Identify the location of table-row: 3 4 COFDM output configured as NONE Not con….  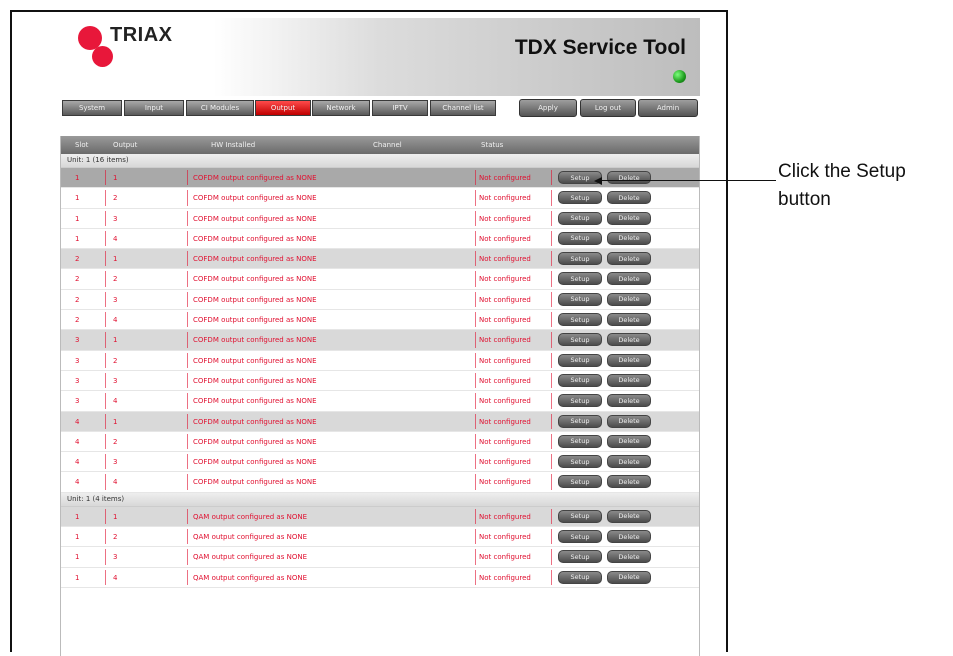
(380, 401).